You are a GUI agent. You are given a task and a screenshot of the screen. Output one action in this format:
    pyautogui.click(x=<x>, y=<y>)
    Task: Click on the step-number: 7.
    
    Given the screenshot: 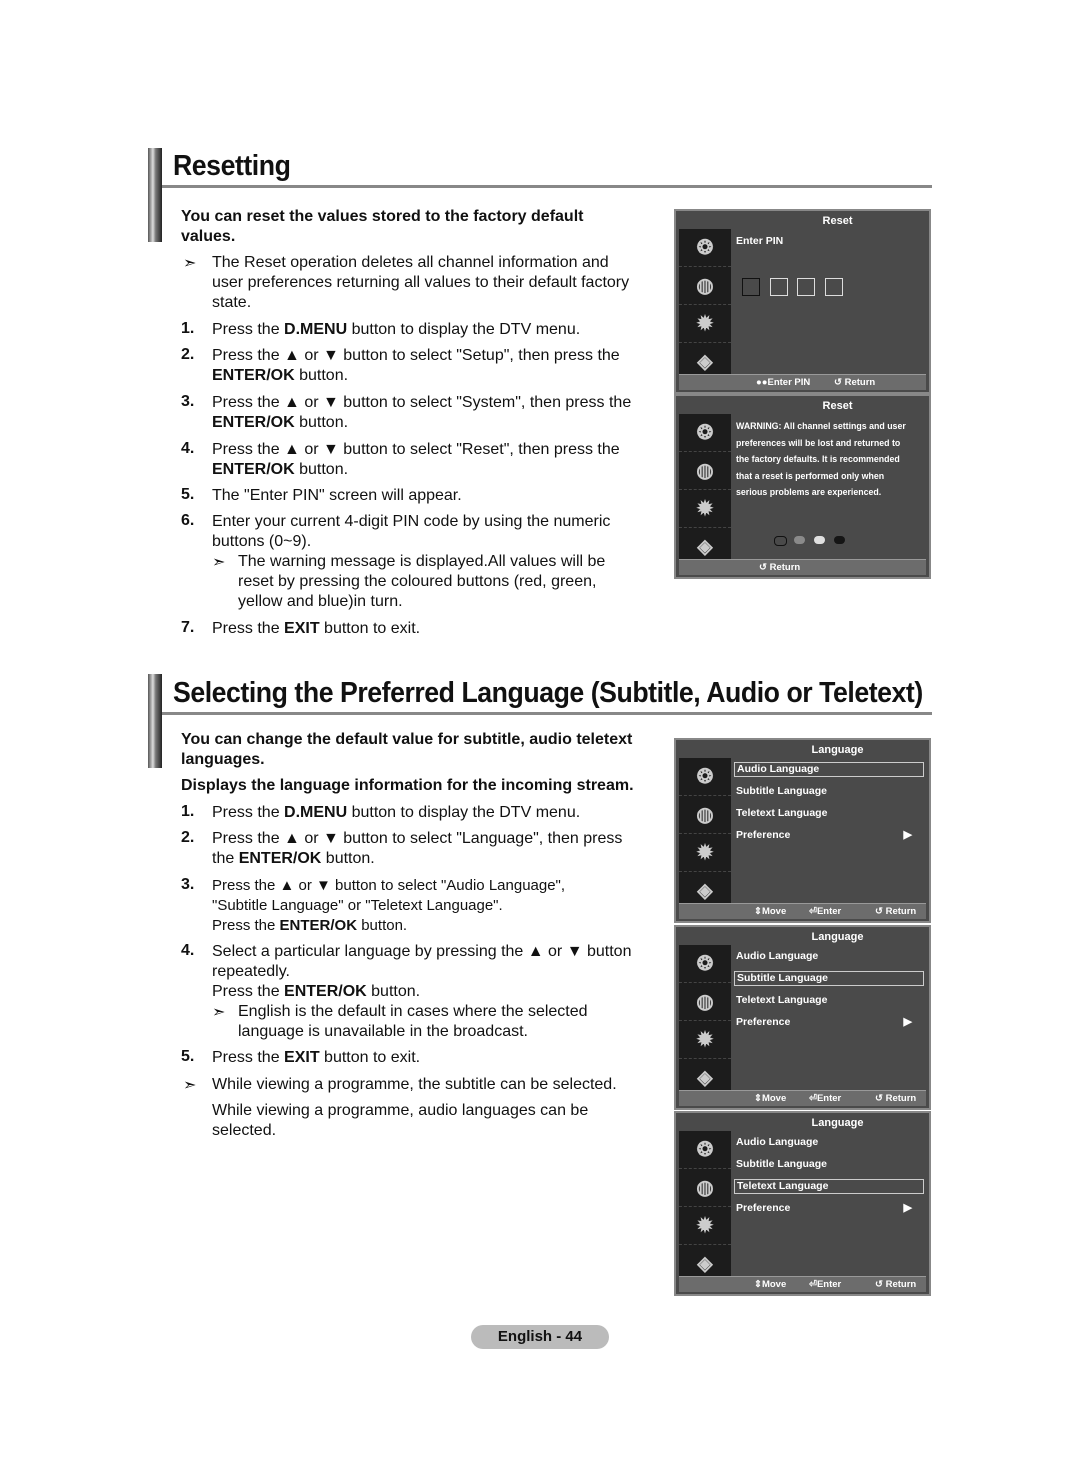 What is the action you would take?
    pyautogui.click(x=188, y=627)
    